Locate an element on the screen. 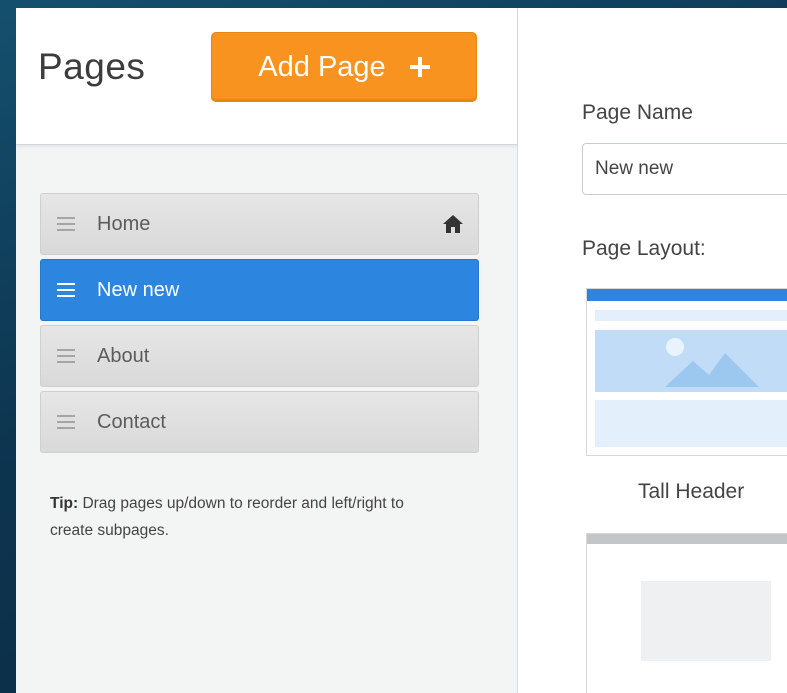  sidebar-header: Pages Add Page is located at coordinates (266, 76).